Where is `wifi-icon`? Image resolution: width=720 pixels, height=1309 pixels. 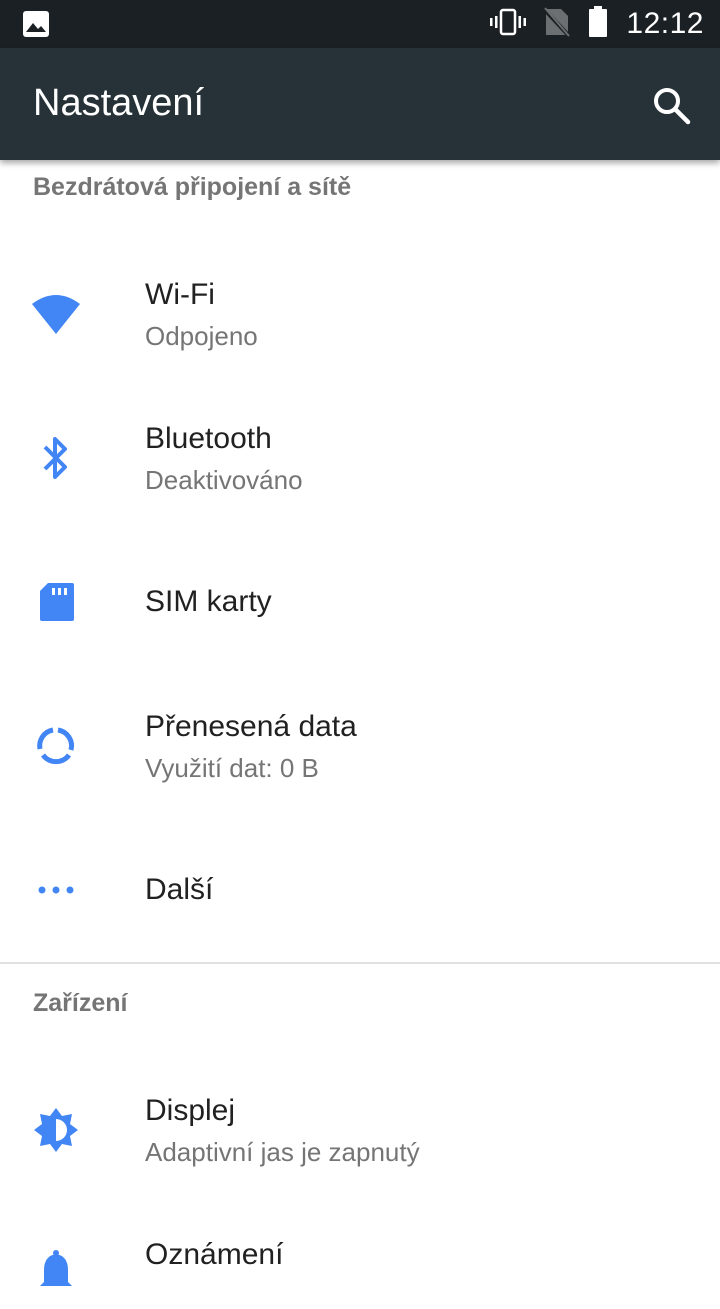
wifi-icon is located at coordinates (56, 312).